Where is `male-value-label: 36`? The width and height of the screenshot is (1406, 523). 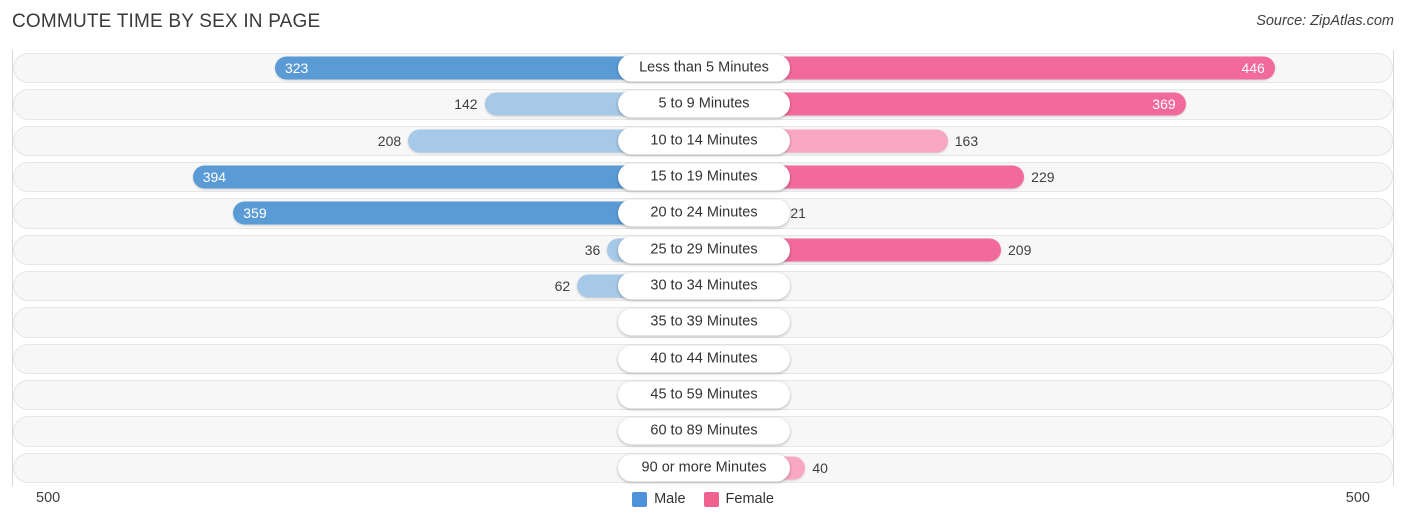
male-value-label: 36 is located at coordinates (592, 249).